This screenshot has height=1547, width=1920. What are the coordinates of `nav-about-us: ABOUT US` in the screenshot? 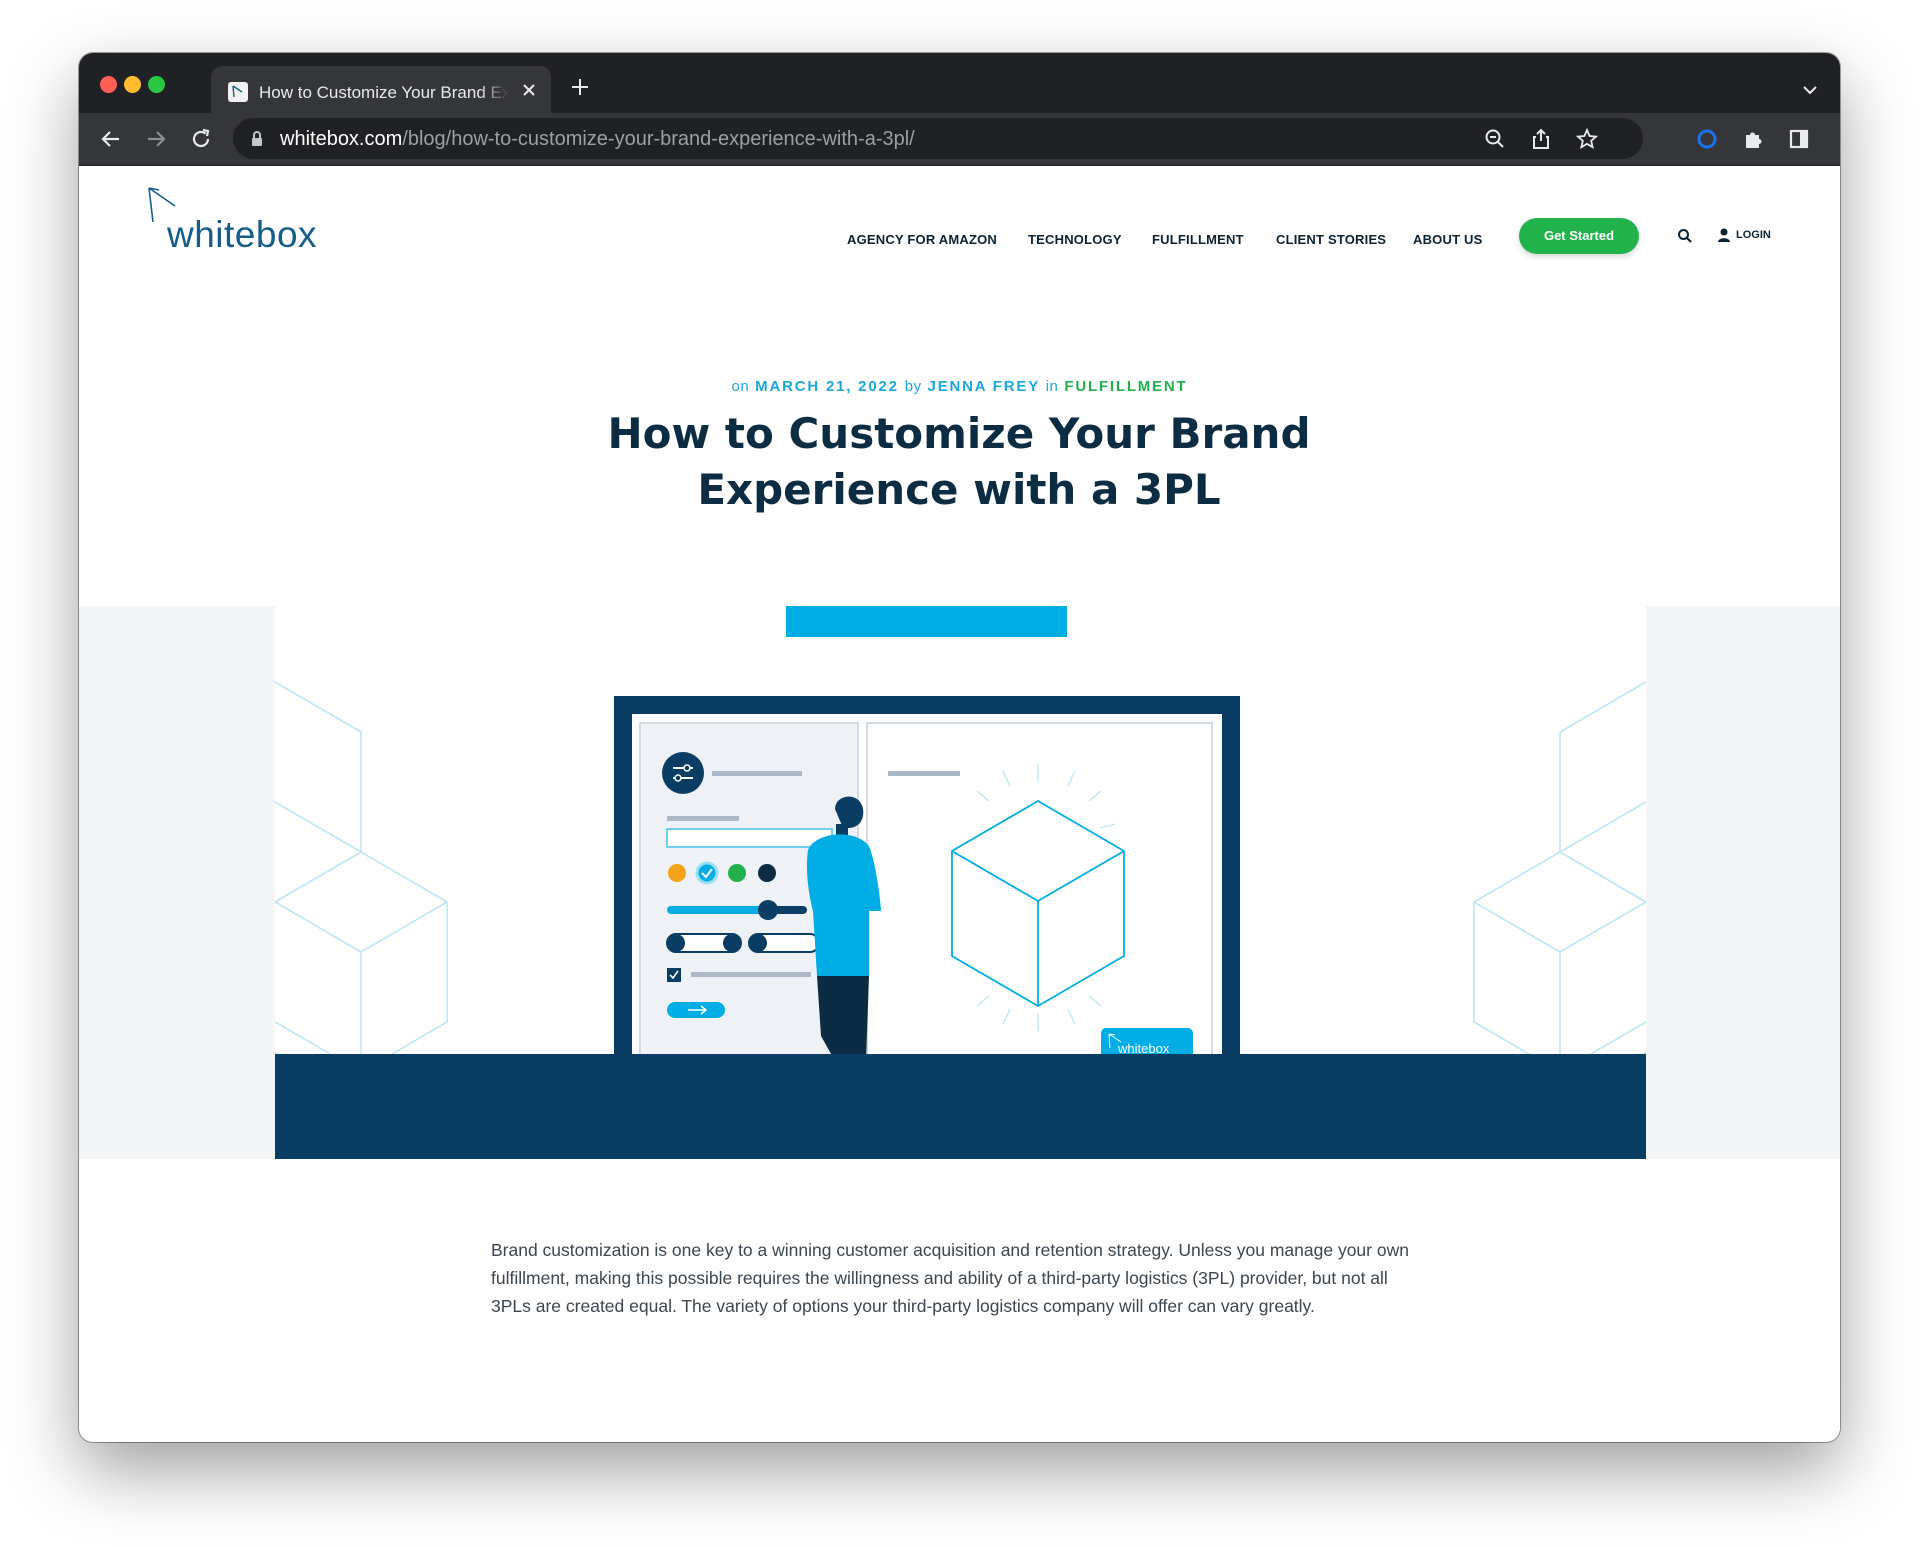 It's located at (1448, 239).